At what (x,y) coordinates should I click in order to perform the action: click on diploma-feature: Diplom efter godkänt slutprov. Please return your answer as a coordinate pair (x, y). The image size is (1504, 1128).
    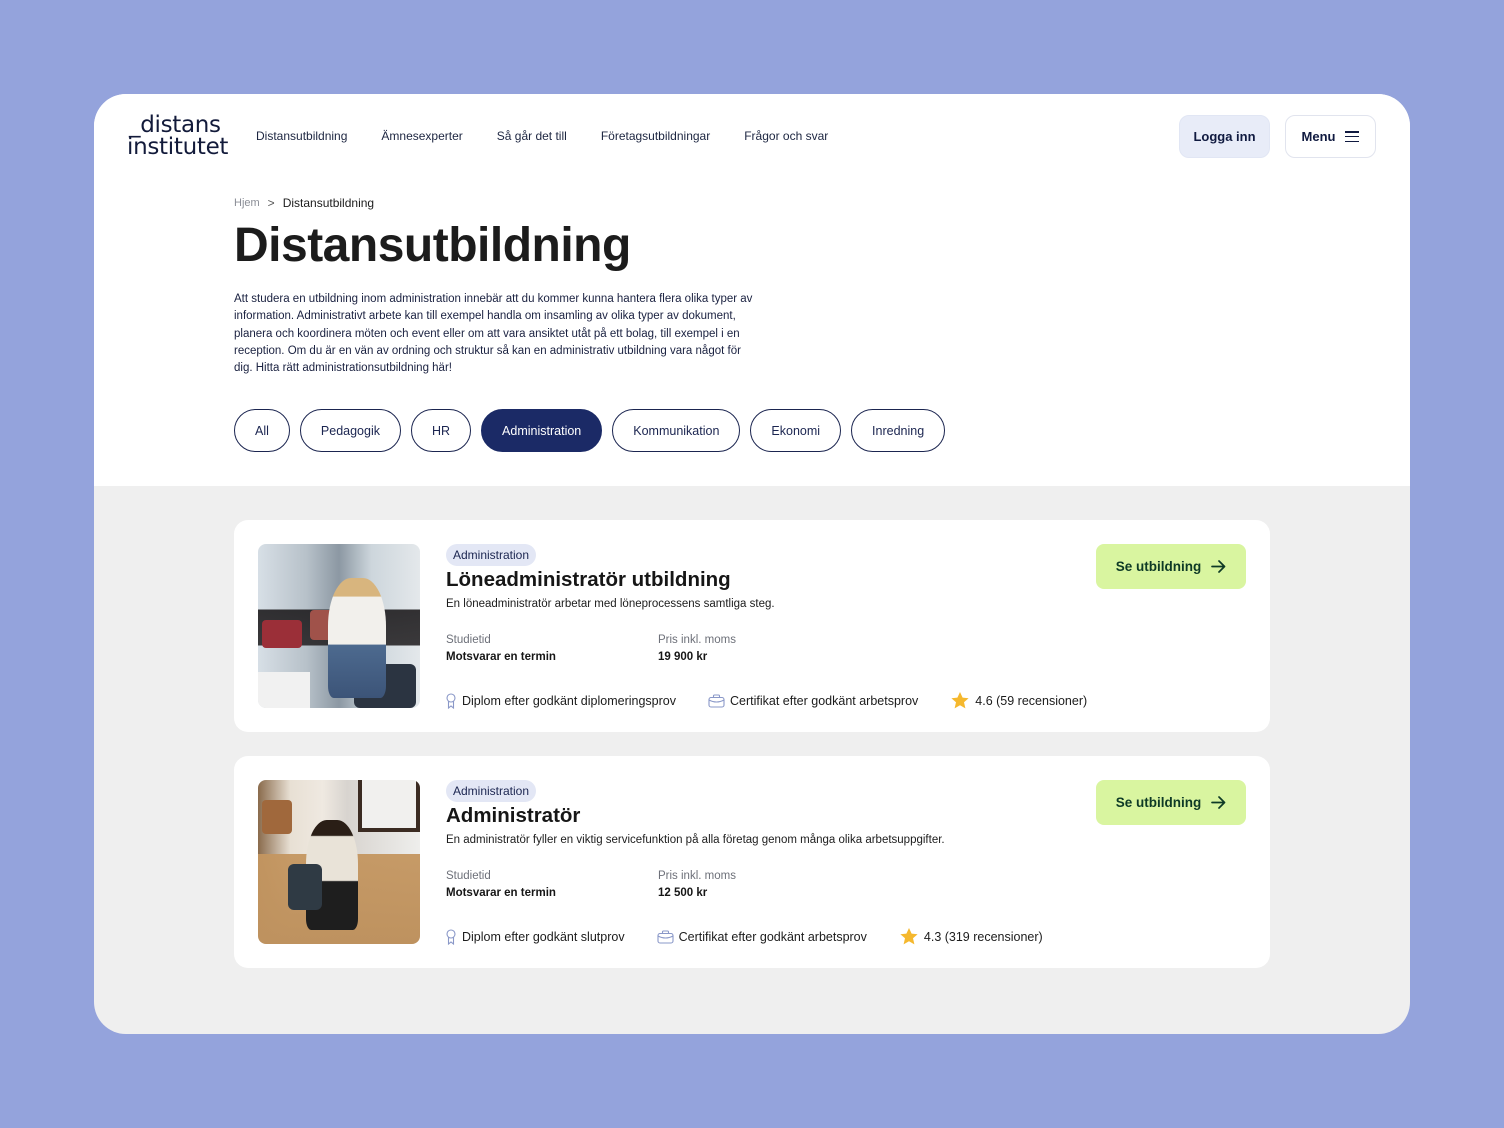
    Looking at the image, I should click on (535, 936).